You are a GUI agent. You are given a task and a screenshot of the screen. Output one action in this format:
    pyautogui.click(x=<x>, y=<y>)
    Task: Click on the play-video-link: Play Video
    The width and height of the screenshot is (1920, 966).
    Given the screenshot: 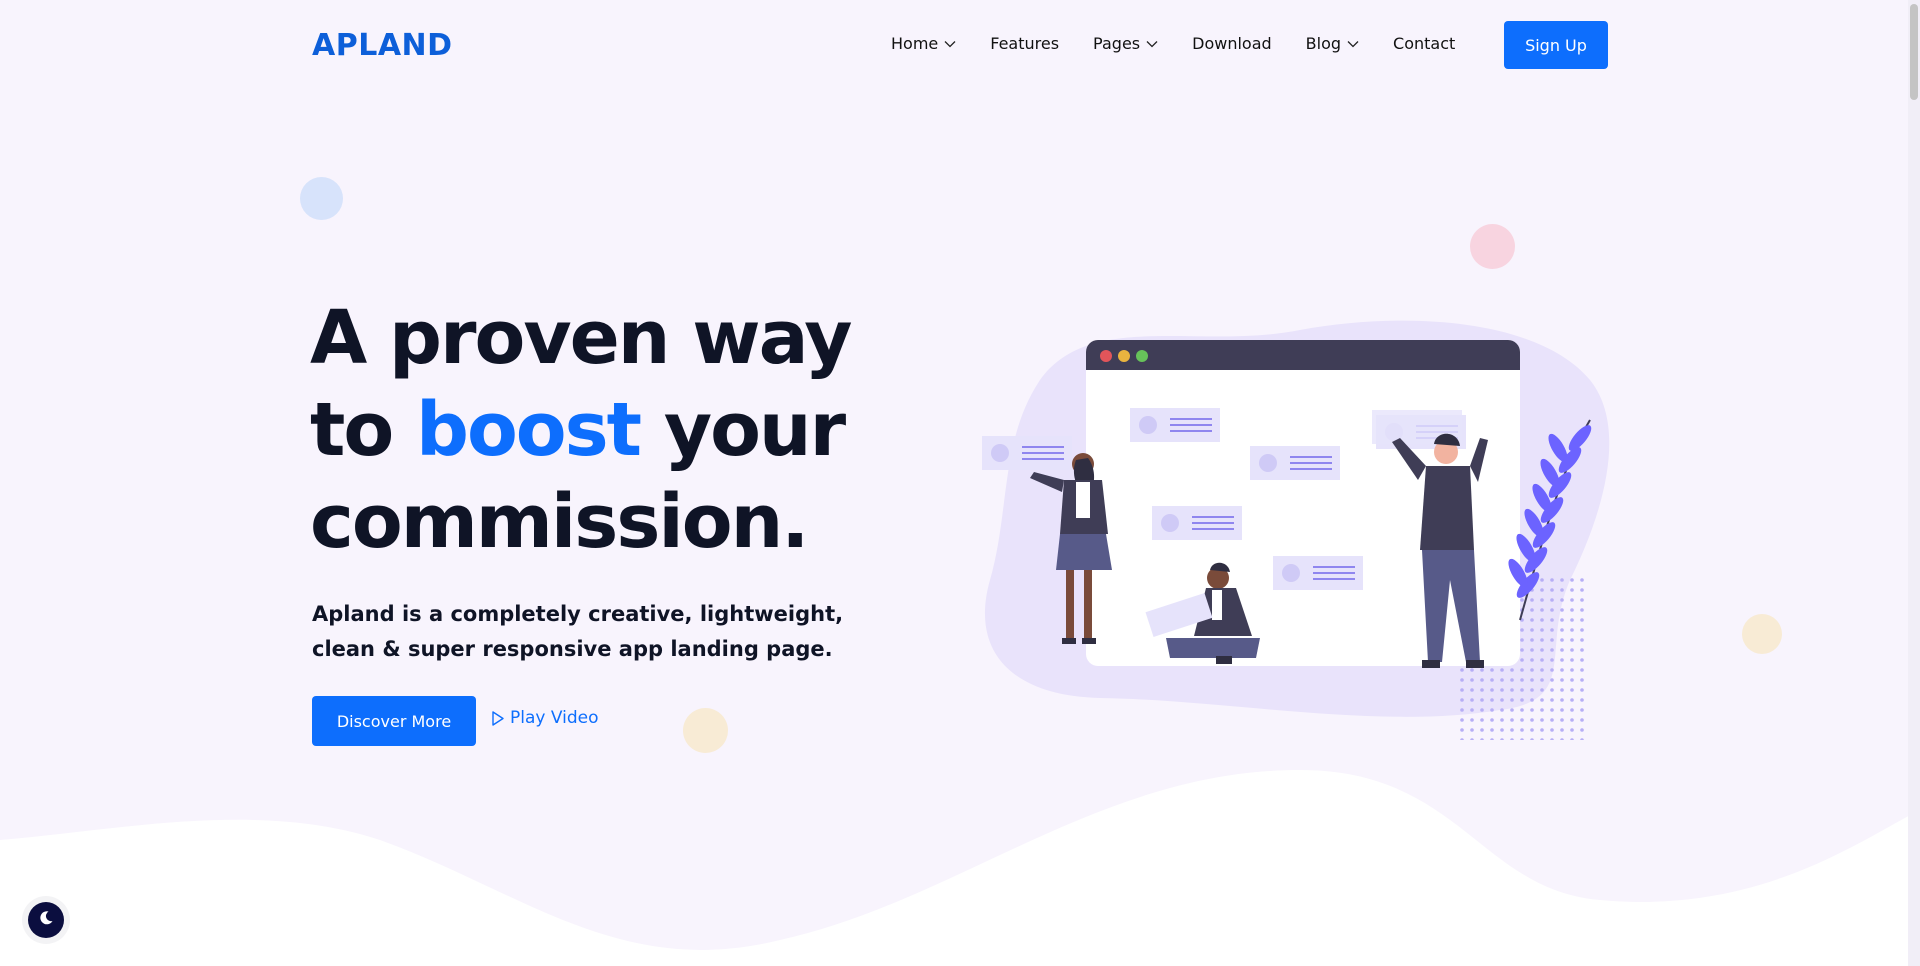 What is the action you would take?
    pyautogui.click(x=545, y=718)
    